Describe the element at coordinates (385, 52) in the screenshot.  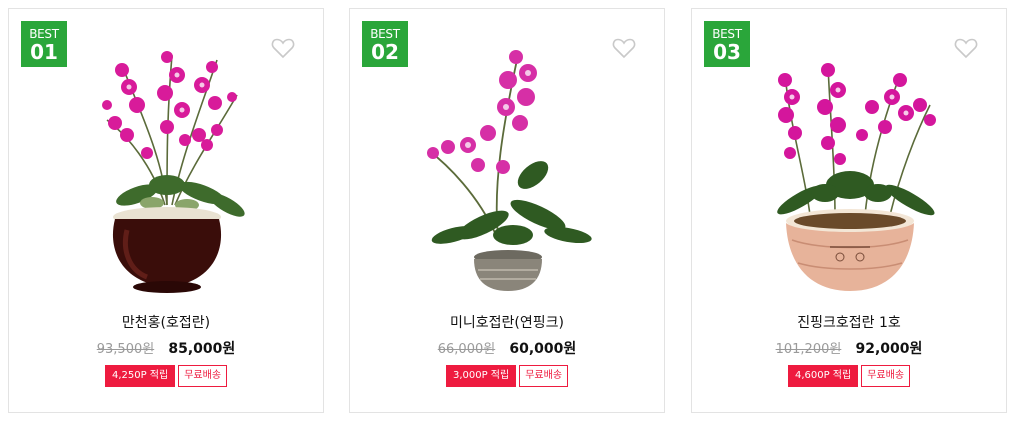
I see `badge-rank-number: 02` at that location.